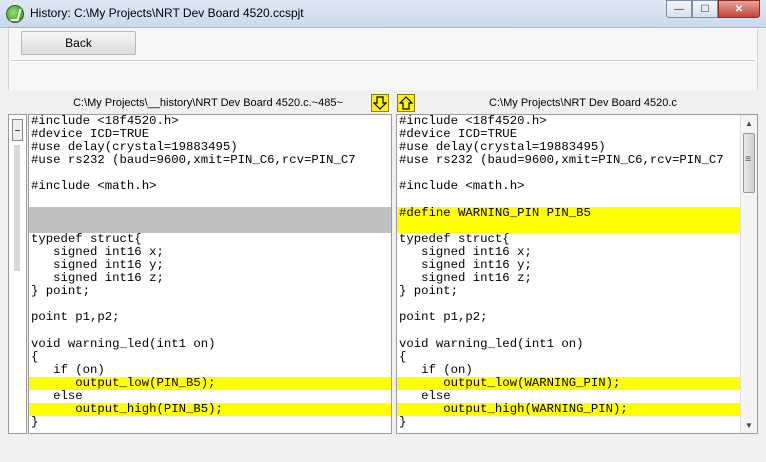  I want to click on code-line: output_low(PIN_B5);, so click(210, 383).